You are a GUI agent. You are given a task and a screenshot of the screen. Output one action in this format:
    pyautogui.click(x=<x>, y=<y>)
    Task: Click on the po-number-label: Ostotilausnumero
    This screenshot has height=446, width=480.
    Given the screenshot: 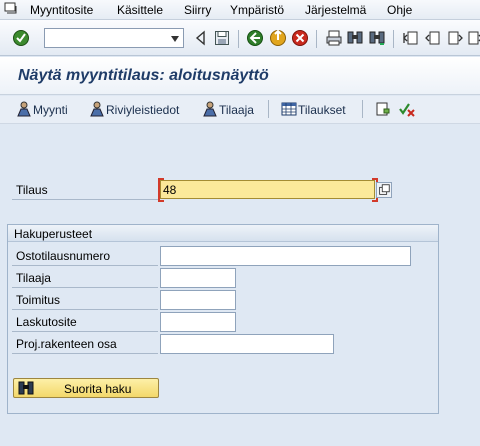 What is the action you would take?
    pyautogui.click(x=63, y=256)
    